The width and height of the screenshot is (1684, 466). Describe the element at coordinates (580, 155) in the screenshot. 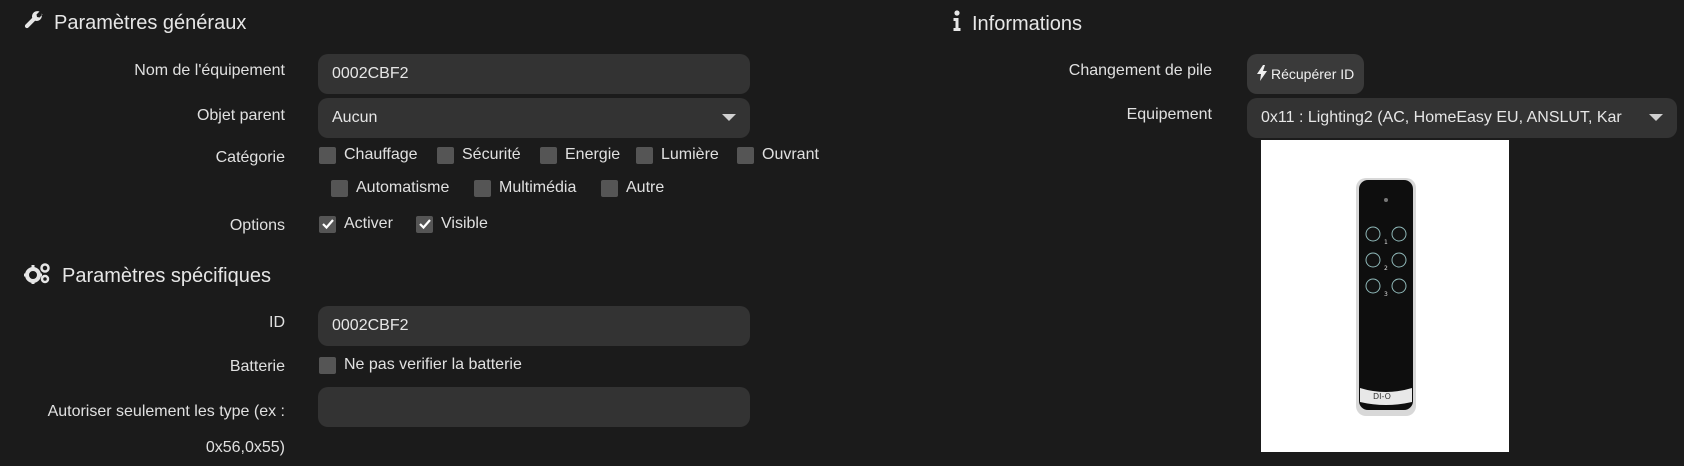

I see `category-energie: Energie` at that location.